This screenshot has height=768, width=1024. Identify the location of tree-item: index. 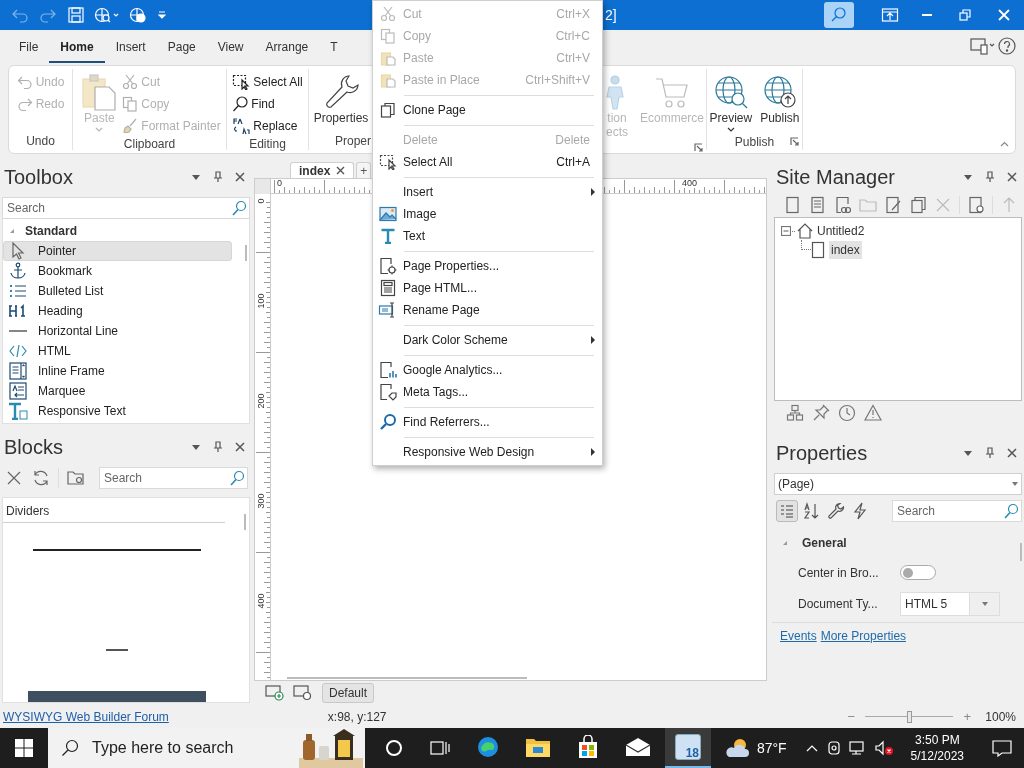
(845, 250).